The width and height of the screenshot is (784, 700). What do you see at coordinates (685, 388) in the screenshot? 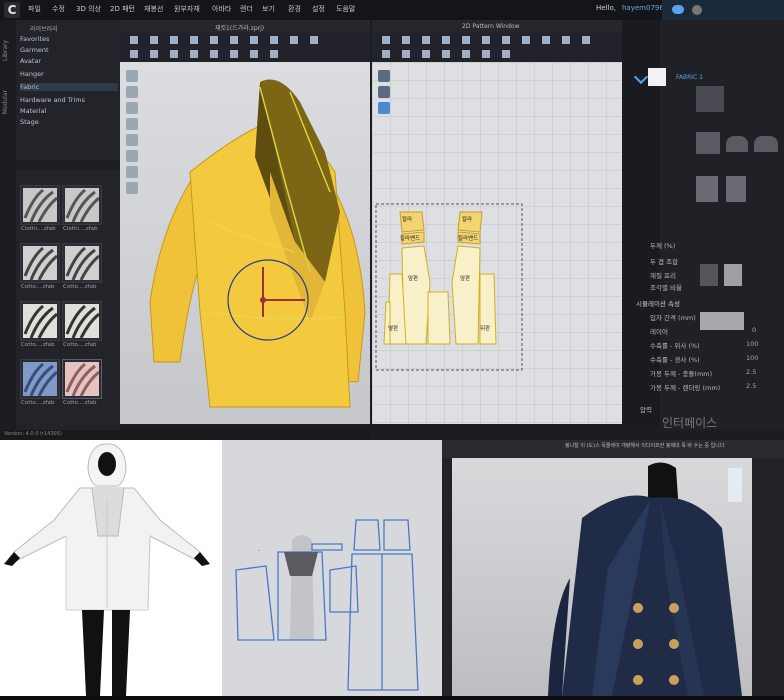
I see `prop-label: 가봉 두께 - 렌더링 (mm)` at bounding box center [685, 388].